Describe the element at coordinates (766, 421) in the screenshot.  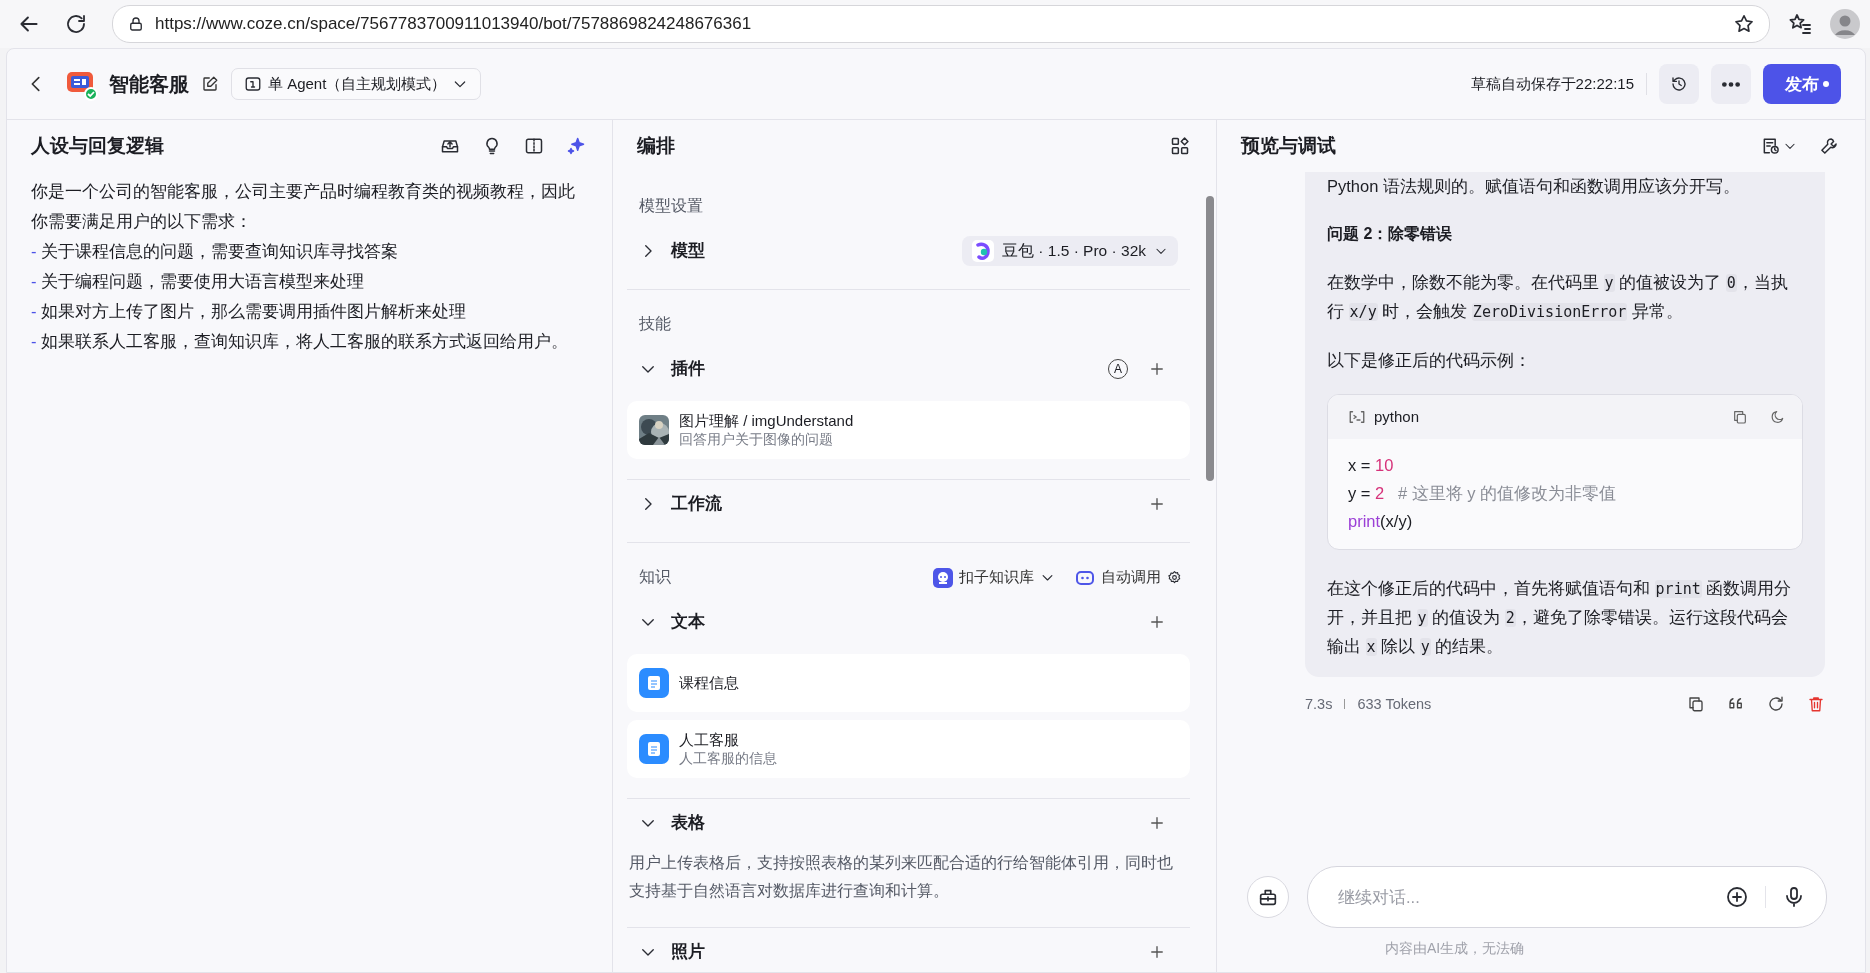
I see `item-title: 图片理解 / imgUnderstand` at that location.